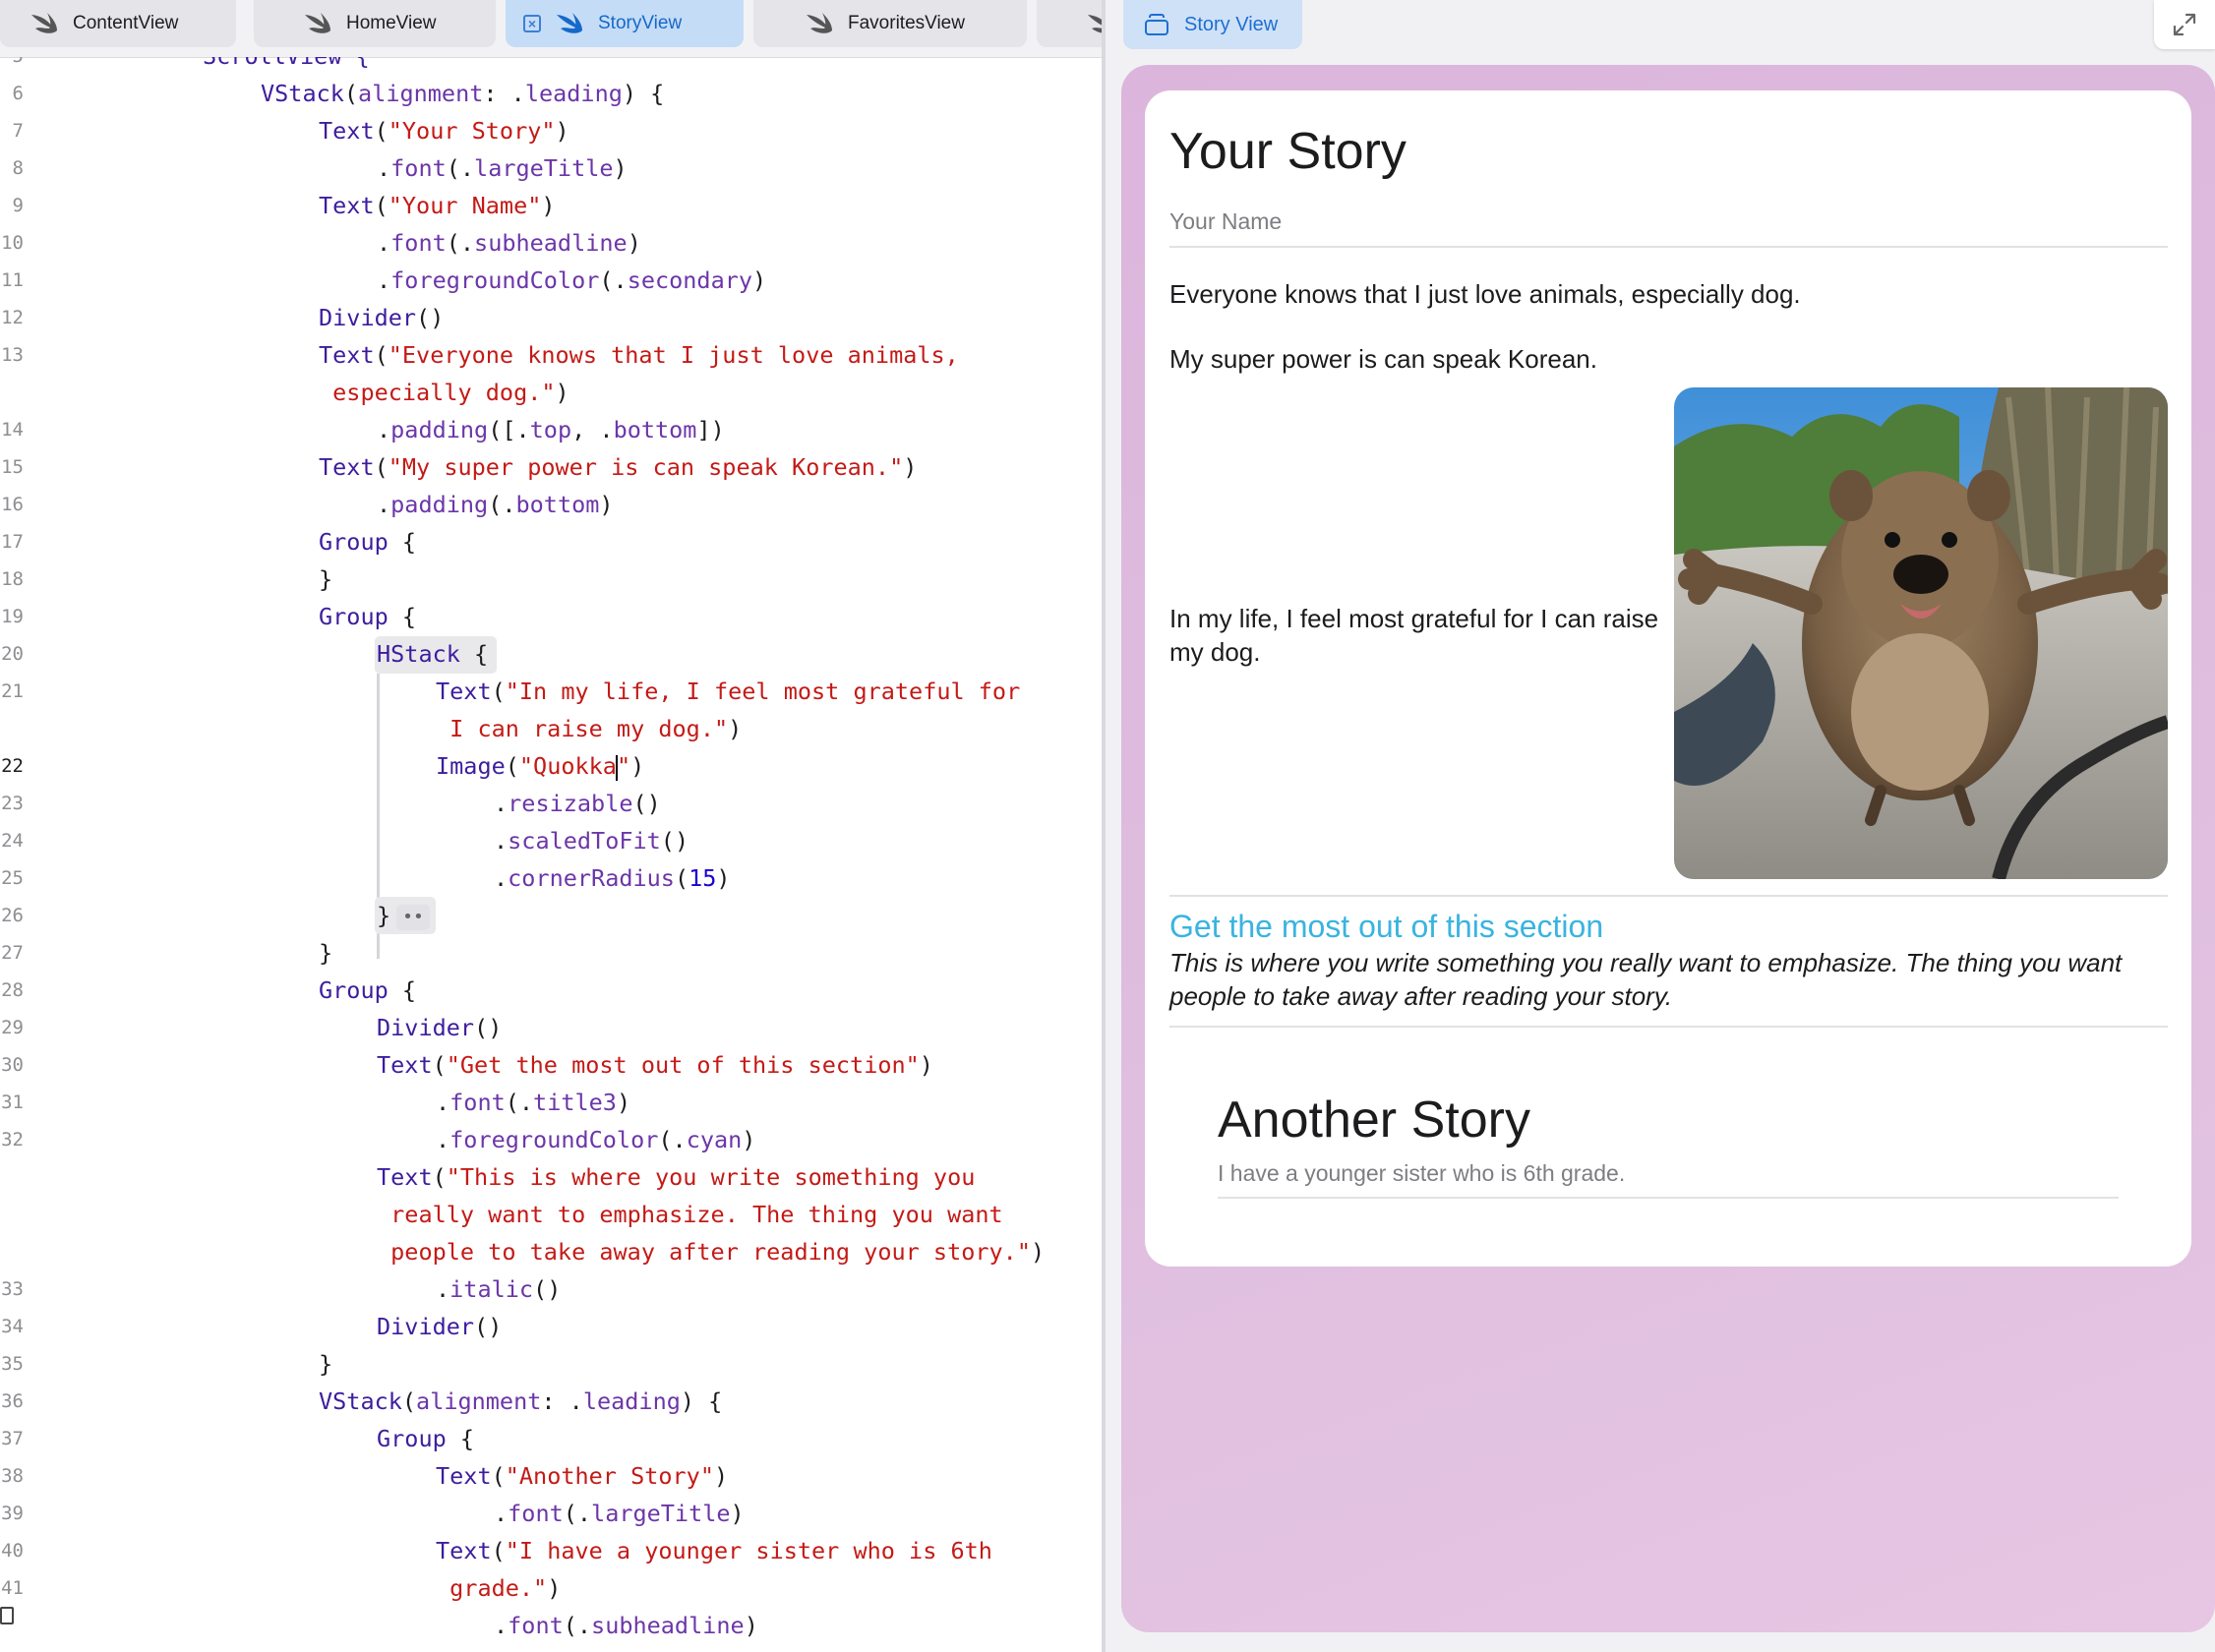 The height and width of the screenshot is (1652, 2215). I want to click on code-line-current: Image("Quokka"), so click(540, 766).